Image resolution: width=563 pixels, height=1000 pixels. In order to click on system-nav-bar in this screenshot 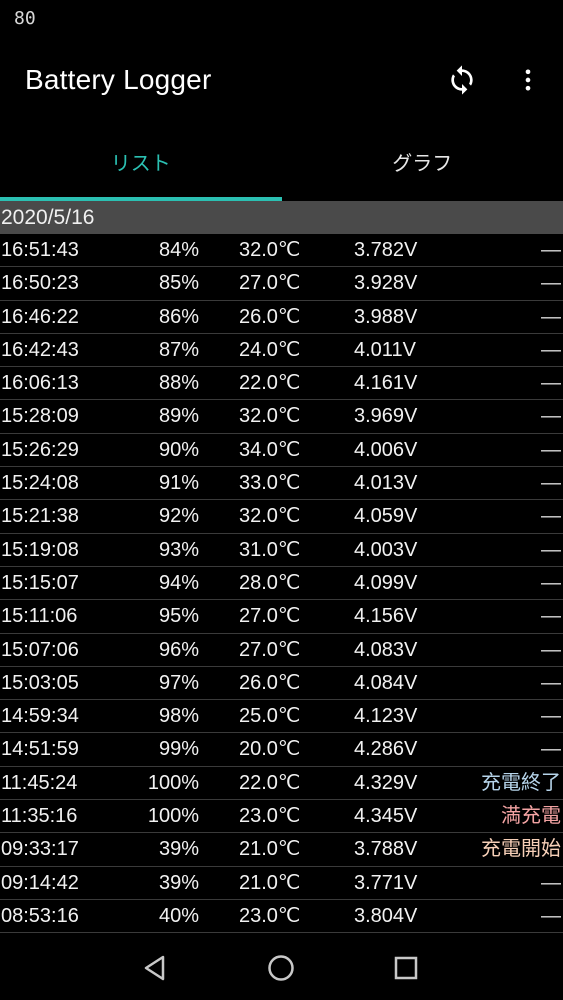, I will do `click(281, 967)`.